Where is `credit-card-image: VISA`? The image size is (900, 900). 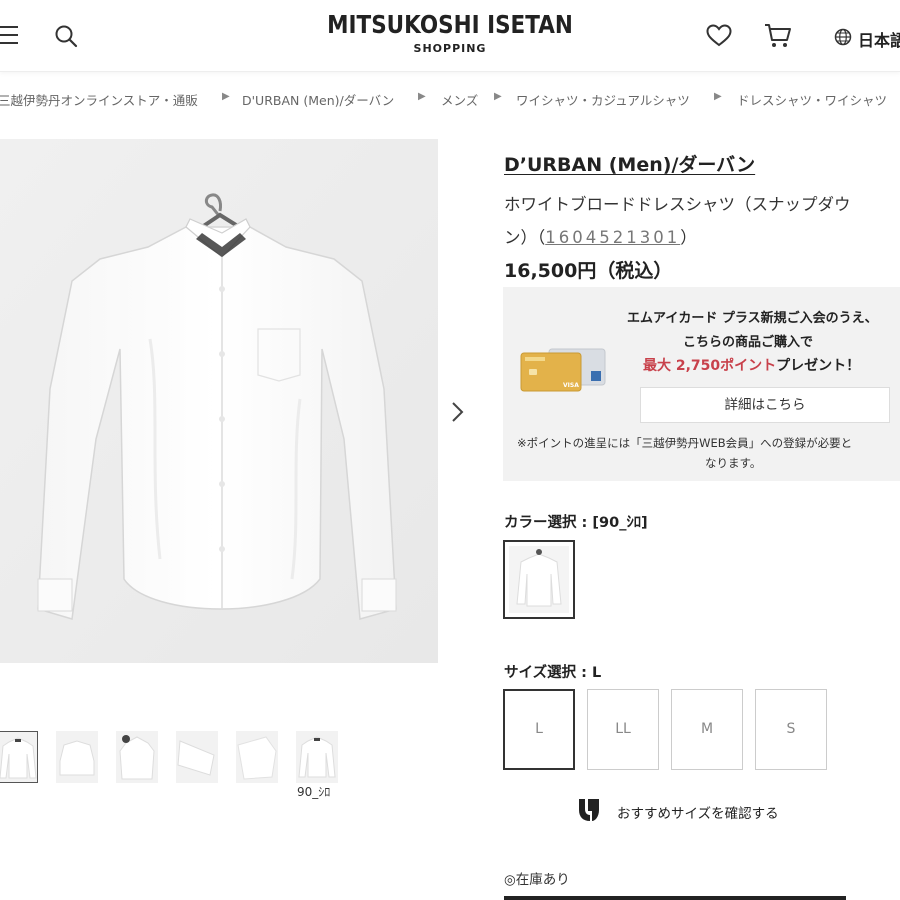
credit-card-image: VISA is located at coordinates (563, 370).